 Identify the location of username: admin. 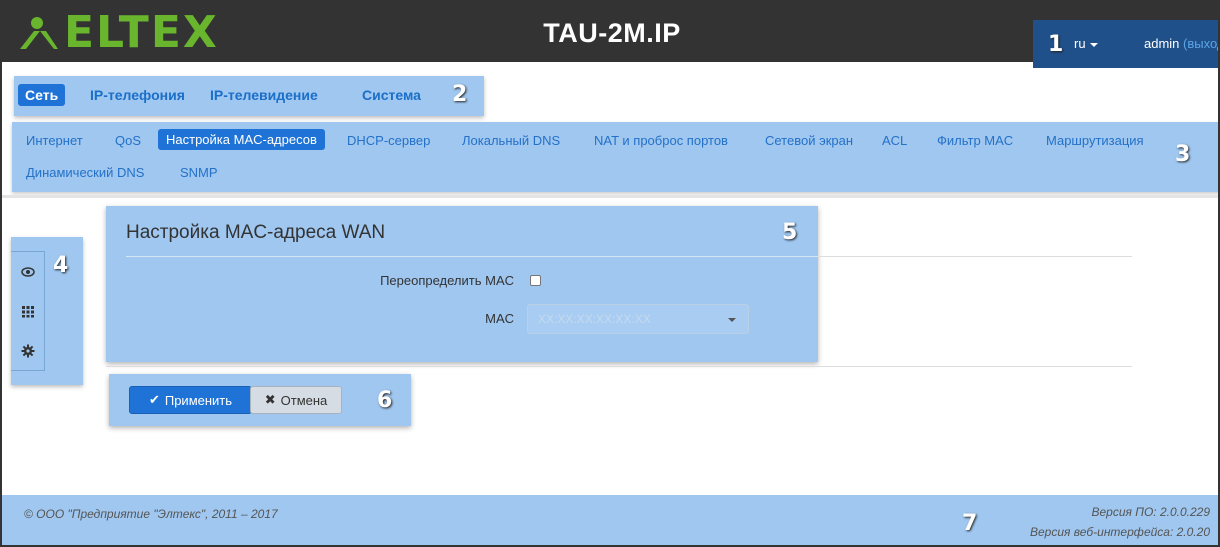
(1162, 43).